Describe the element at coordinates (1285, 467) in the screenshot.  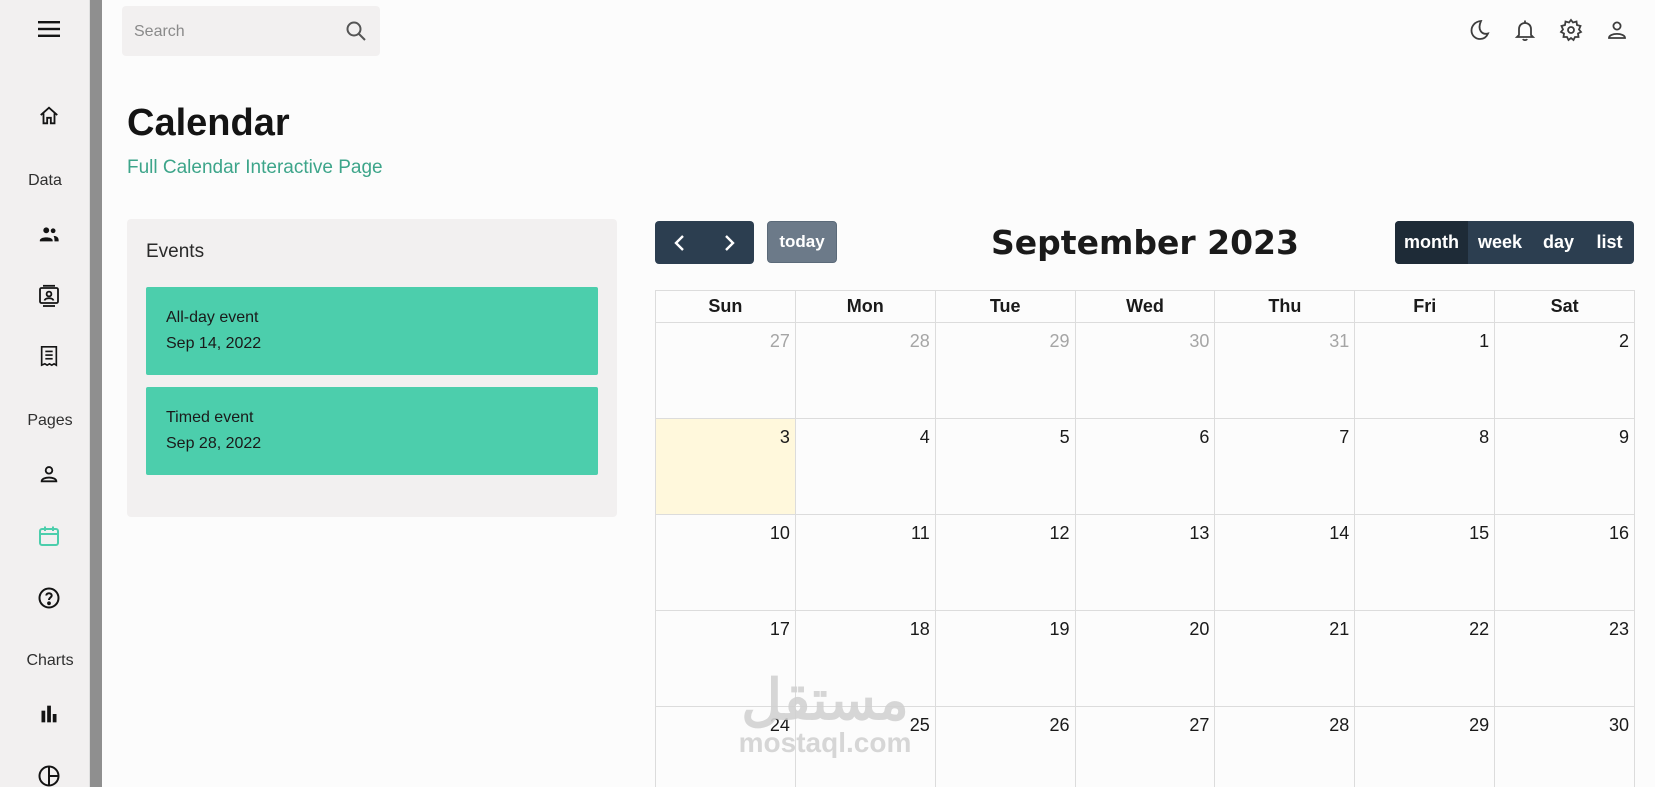
I see `day-cell: 7` at that location.